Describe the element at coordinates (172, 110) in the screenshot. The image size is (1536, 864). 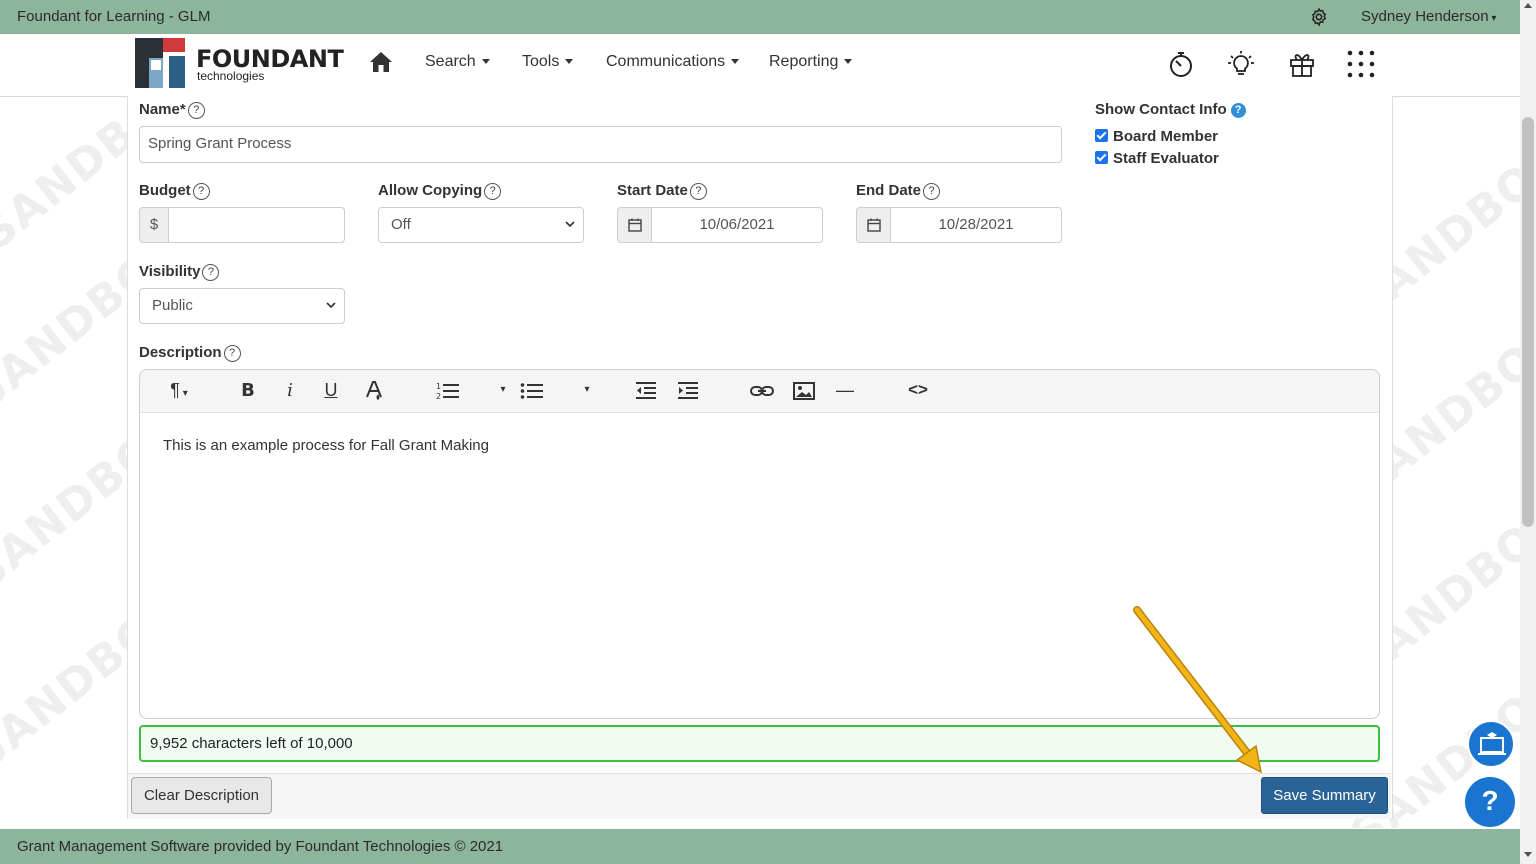
I see `name-label: Name*?` at that location.